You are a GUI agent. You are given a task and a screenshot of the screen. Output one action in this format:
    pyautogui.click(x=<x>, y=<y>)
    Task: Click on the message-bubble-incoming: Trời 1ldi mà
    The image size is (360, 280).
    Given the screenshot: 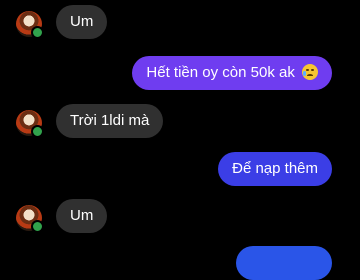 What is the action you would take?
    pyautogui.click(x=110, y=121)
    